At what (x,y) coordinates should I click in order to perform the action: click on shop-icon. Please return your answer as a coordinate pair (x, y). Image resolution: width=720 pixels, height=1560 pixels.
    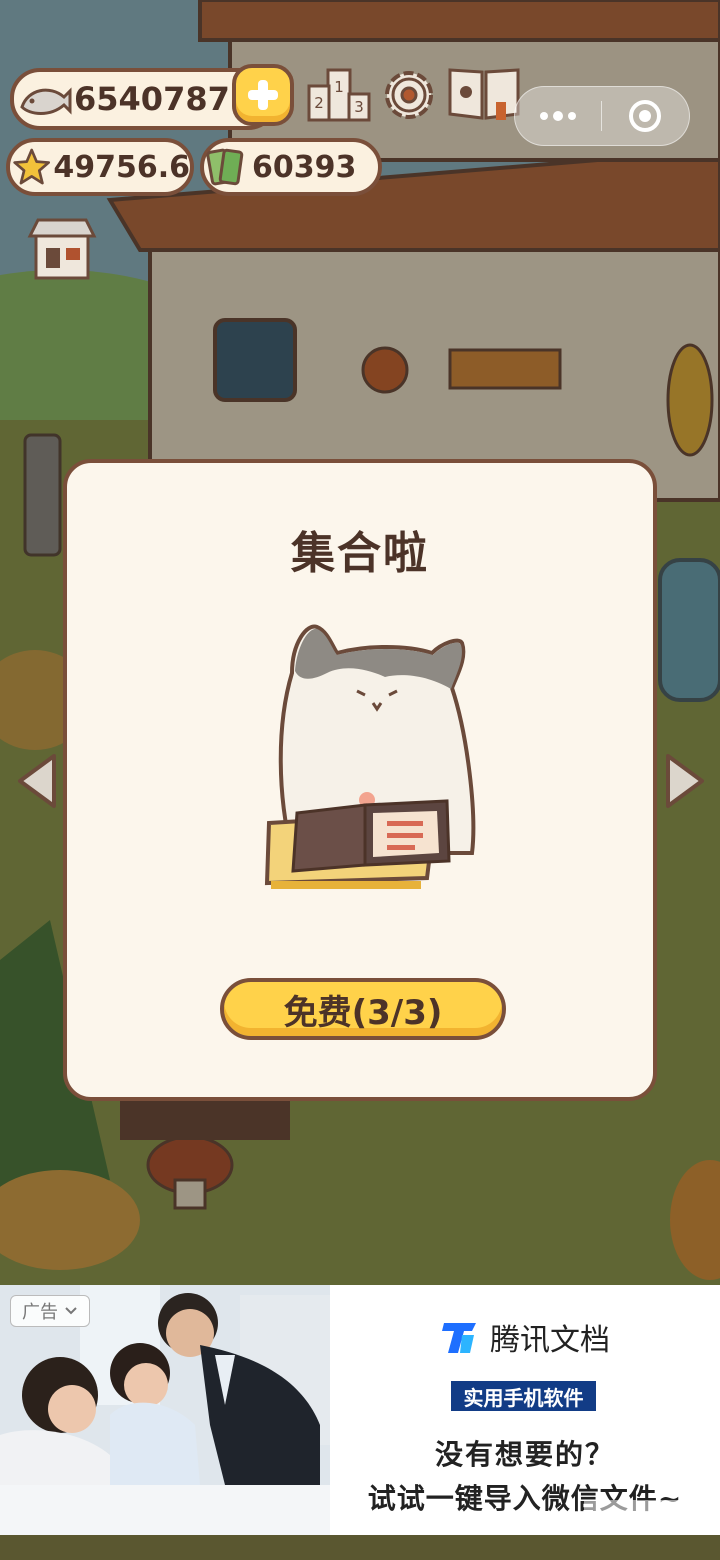
    Looking at the image, I should click on (62, 249).